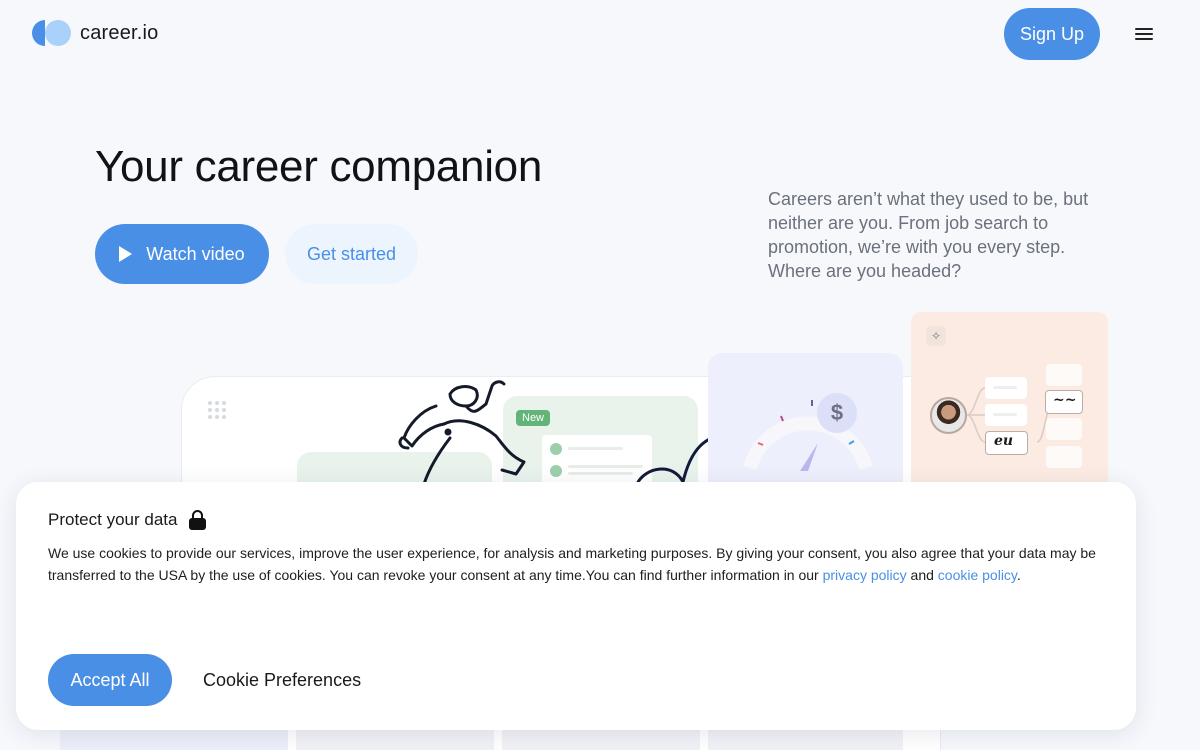 The image size is (1200, 750). I want to click on hero-title: Your career companion, so click(319, 166).